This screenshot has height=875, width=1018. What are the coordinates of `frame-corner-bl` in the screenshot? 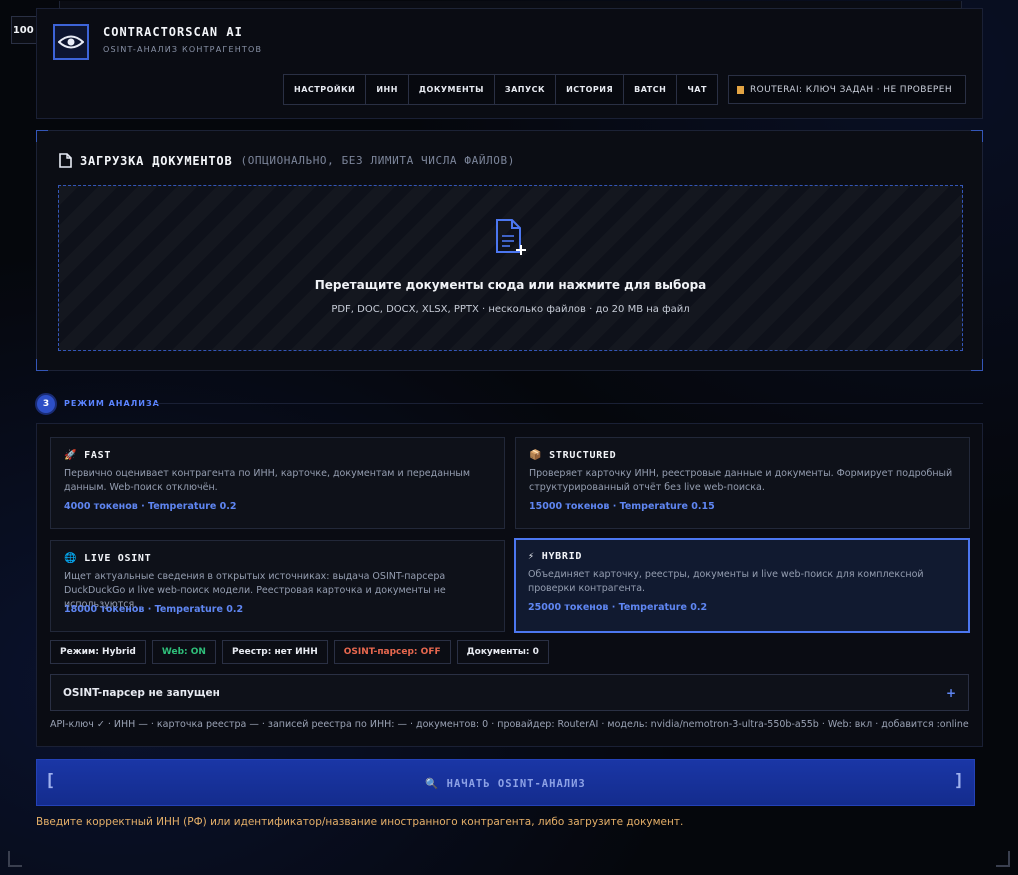 It's located at (15, 859).